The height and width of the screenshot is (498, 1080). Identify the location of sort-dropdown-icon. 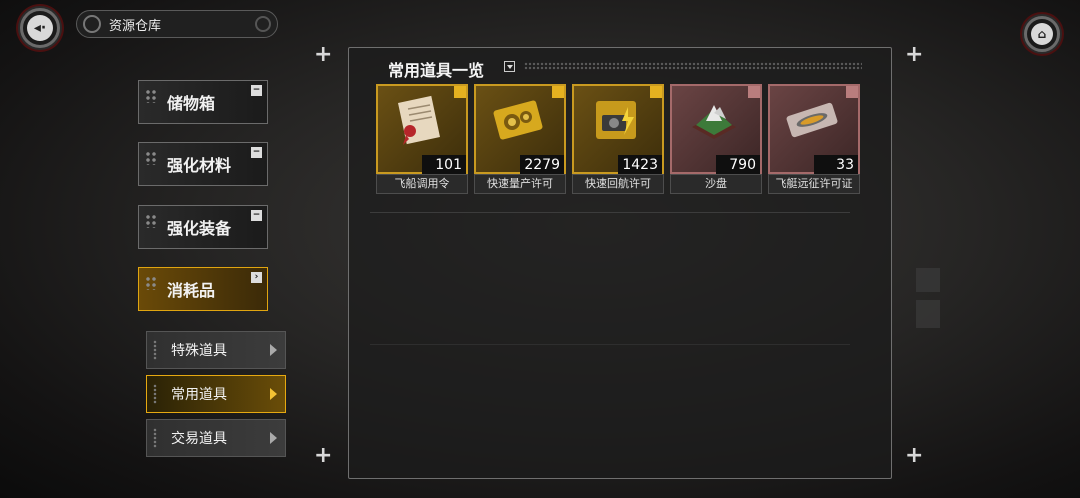
(509, 66).